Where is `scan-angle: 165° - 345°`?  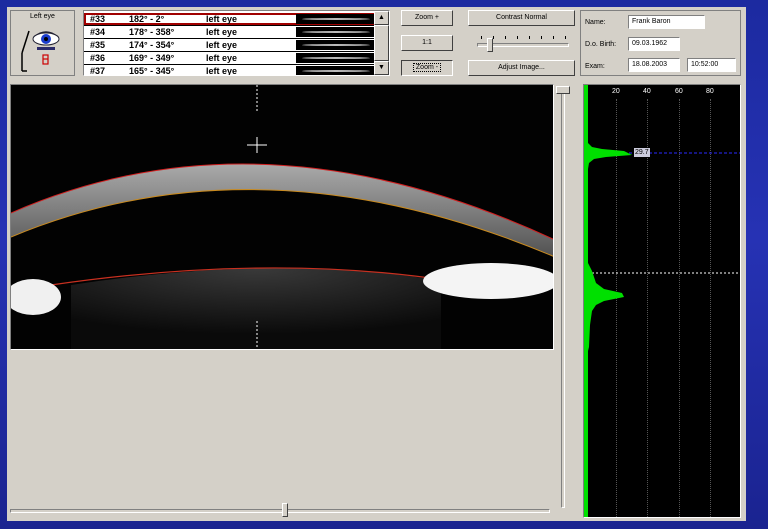 scan-angle: 165° - 345° is located at coordinates (152, 71).